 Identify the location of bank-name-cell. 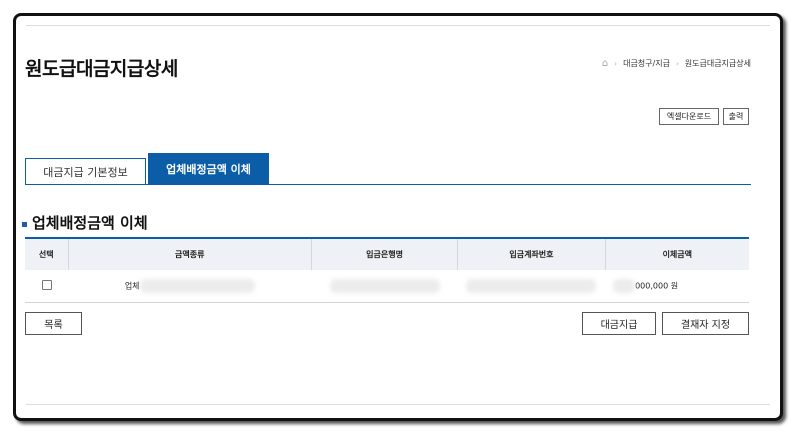
(384, 286).